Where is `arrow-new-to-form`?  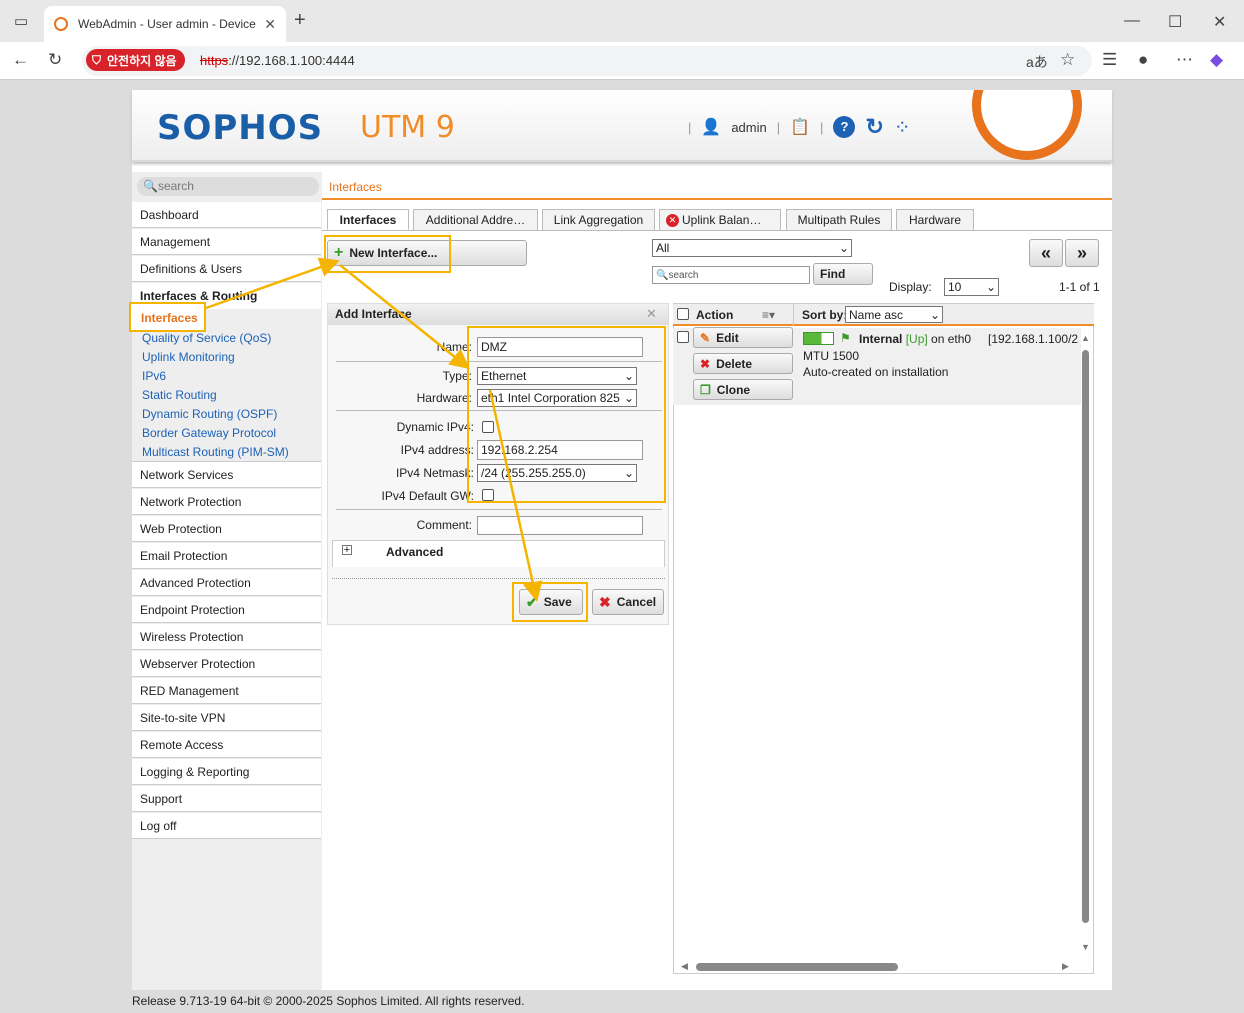
arrow-new-to-form is located at coordinates (404, 317).